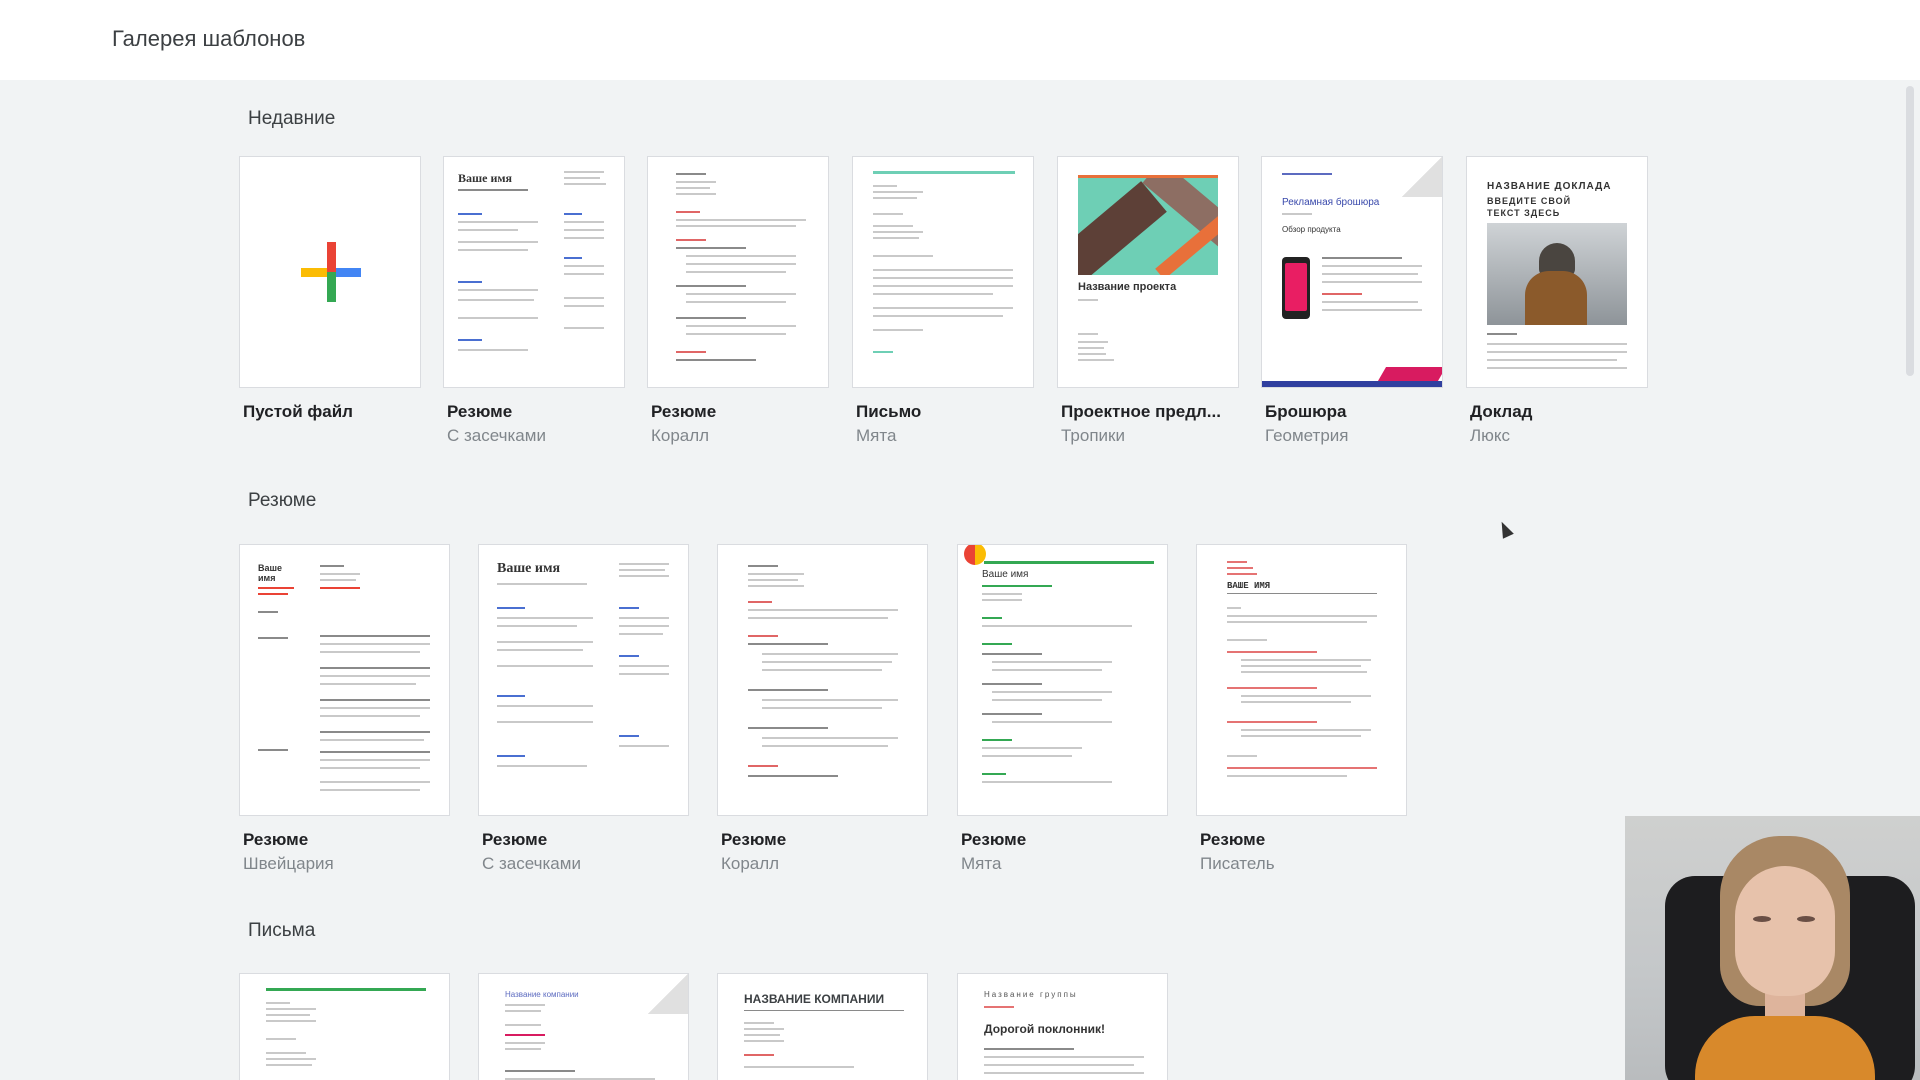 The width and height of the screenshot is (1920, 1080). What do you see at coordinates (1311, 229) in the screenshot?
I see `preview-subheading: Обзор продукта` at bounding box center [1311, 229].